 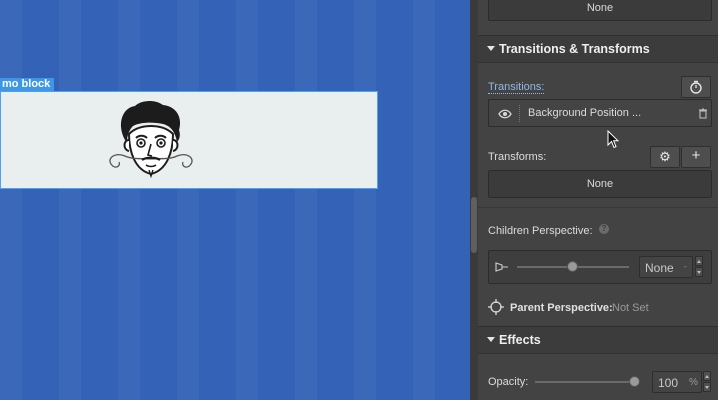 I want to click on section-title: Transitions & Transforms, so click(x=574, y=49).